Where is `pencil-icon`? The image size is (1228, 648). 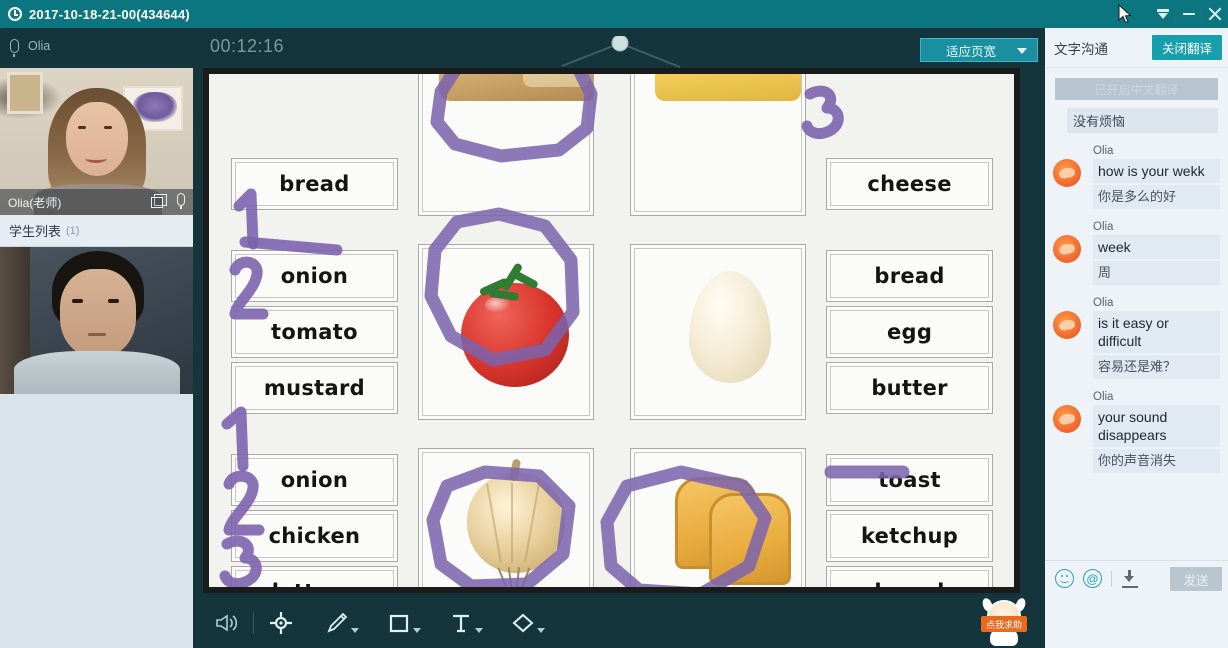
pencil-icon is located at coordinates (337, 622).